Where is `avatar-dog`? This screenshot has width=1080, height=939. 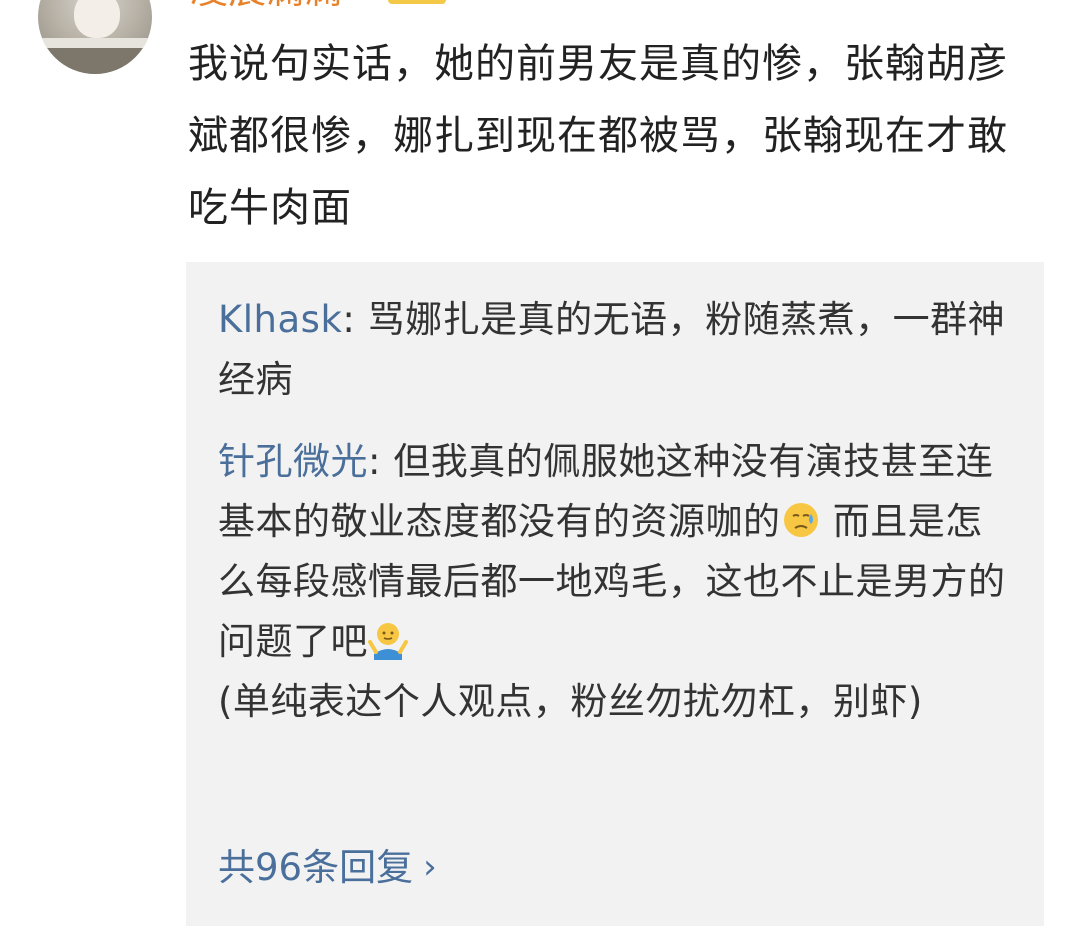
avatar-dog is located at coordinates (97, 19).